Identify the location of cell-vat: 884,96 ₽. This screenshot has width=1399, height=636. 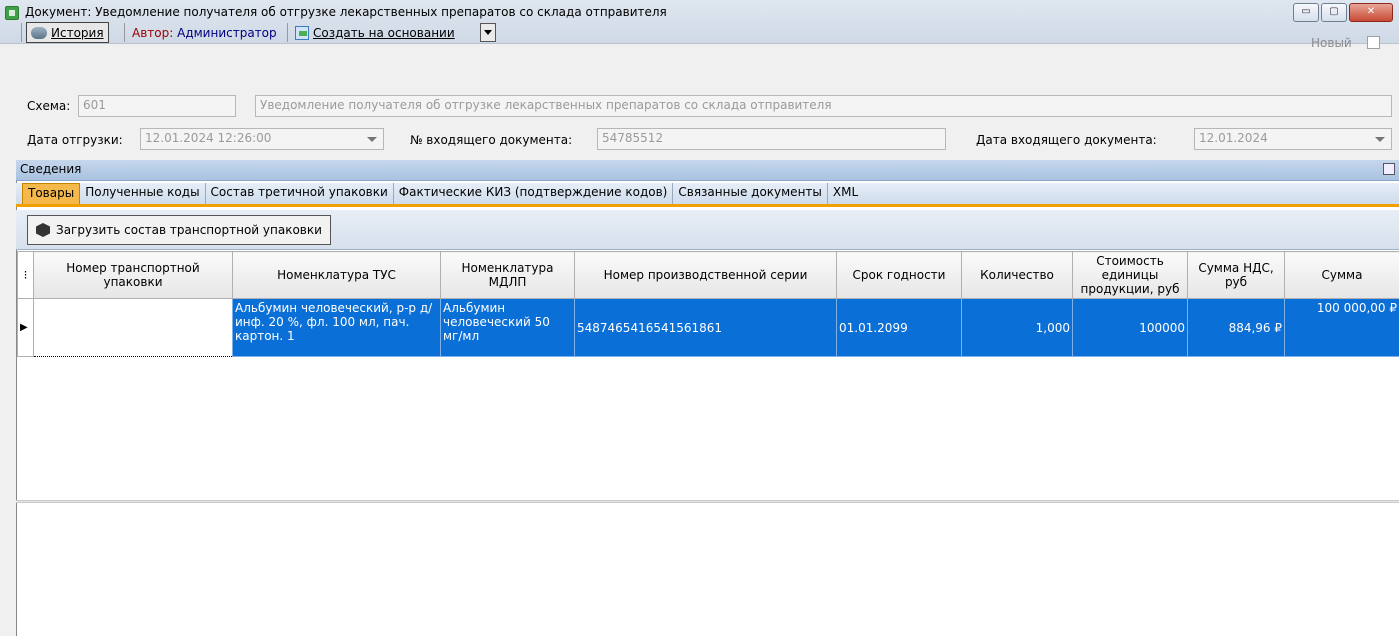
(1236, 327).